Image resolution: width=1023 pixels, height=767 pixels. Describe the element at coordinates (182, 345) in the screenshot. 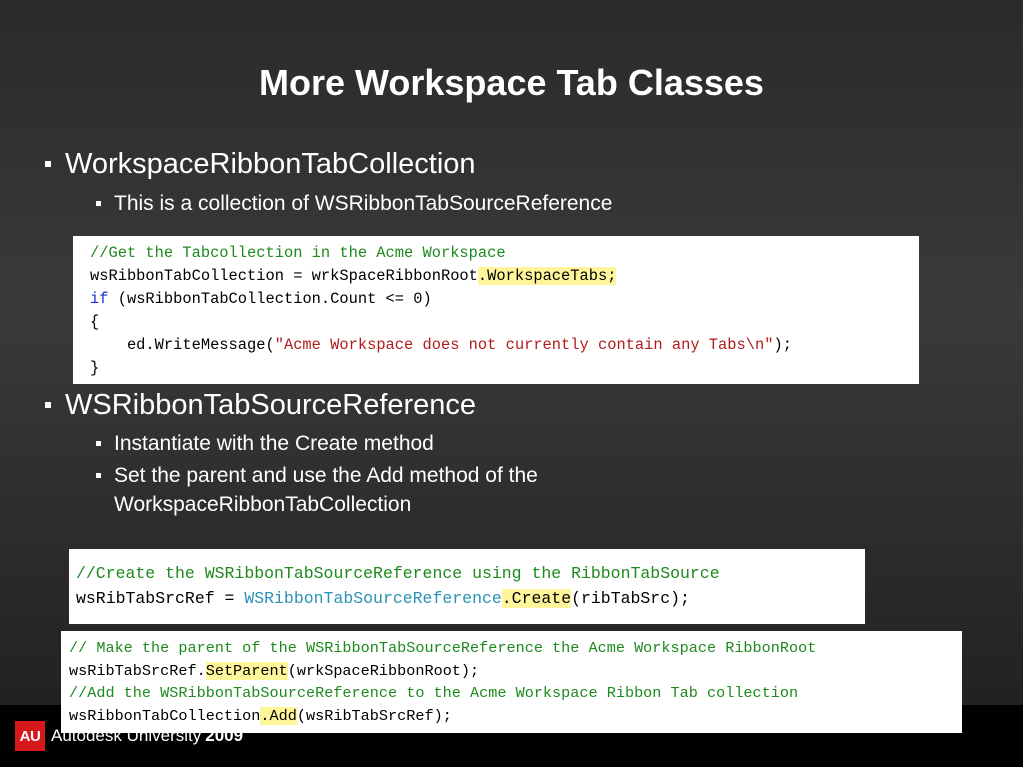

I see `code-token: ed.WriteMessage(` at that location.